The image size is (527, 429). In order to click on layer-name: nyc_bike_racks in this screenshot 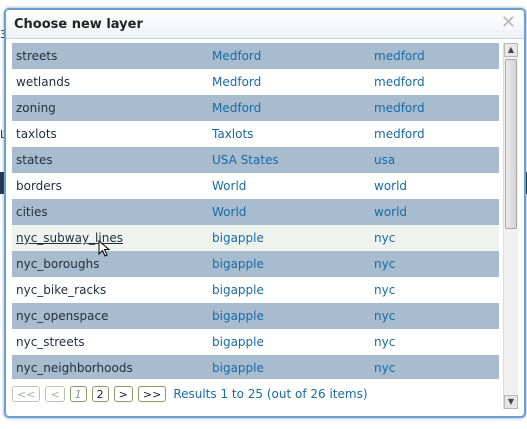, I will do `click(61, 290)`.